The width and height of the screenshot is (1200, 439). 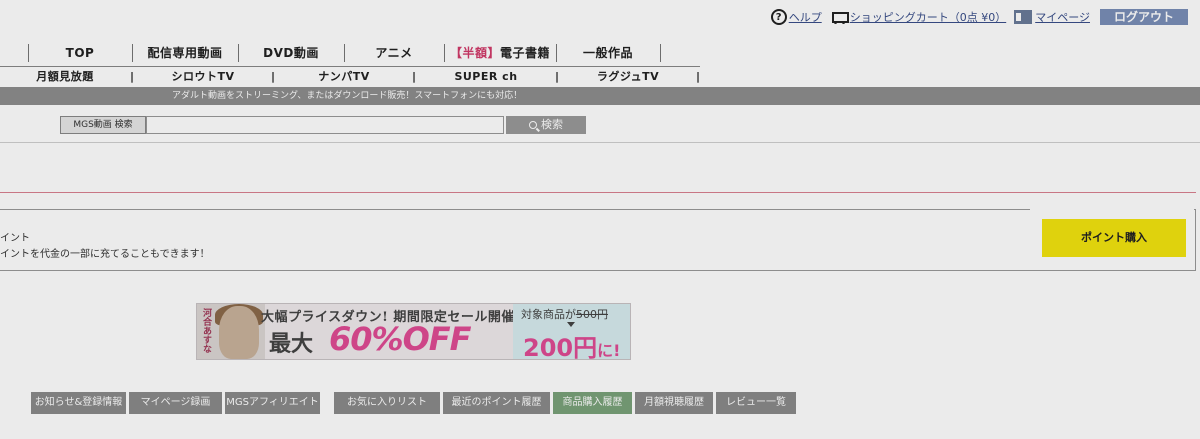 I want to click on banner-target-line: 対象商品が500円, so click(x=564, y=314).